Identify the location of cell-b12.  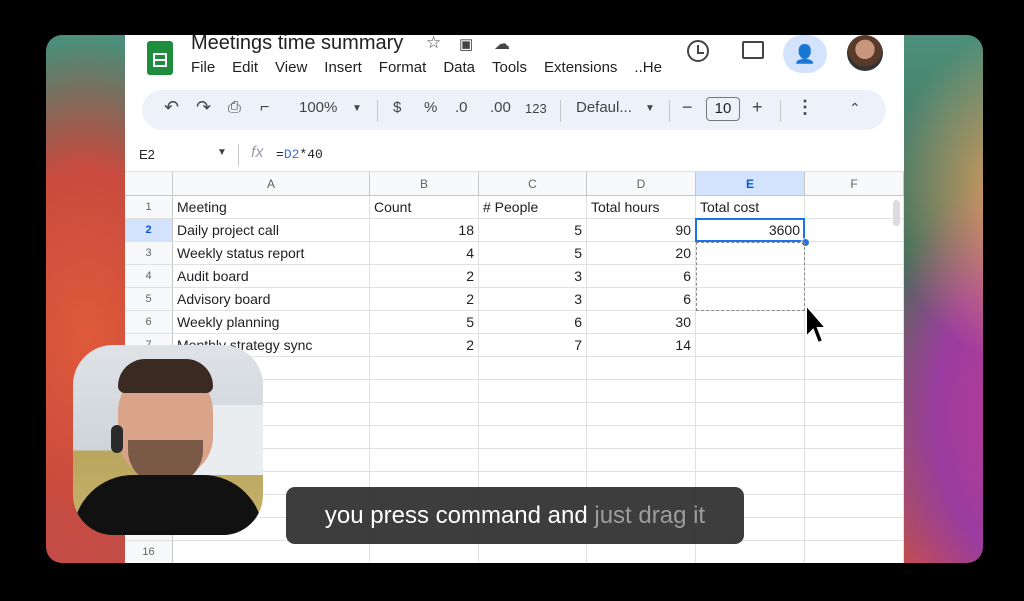
(424, 460).